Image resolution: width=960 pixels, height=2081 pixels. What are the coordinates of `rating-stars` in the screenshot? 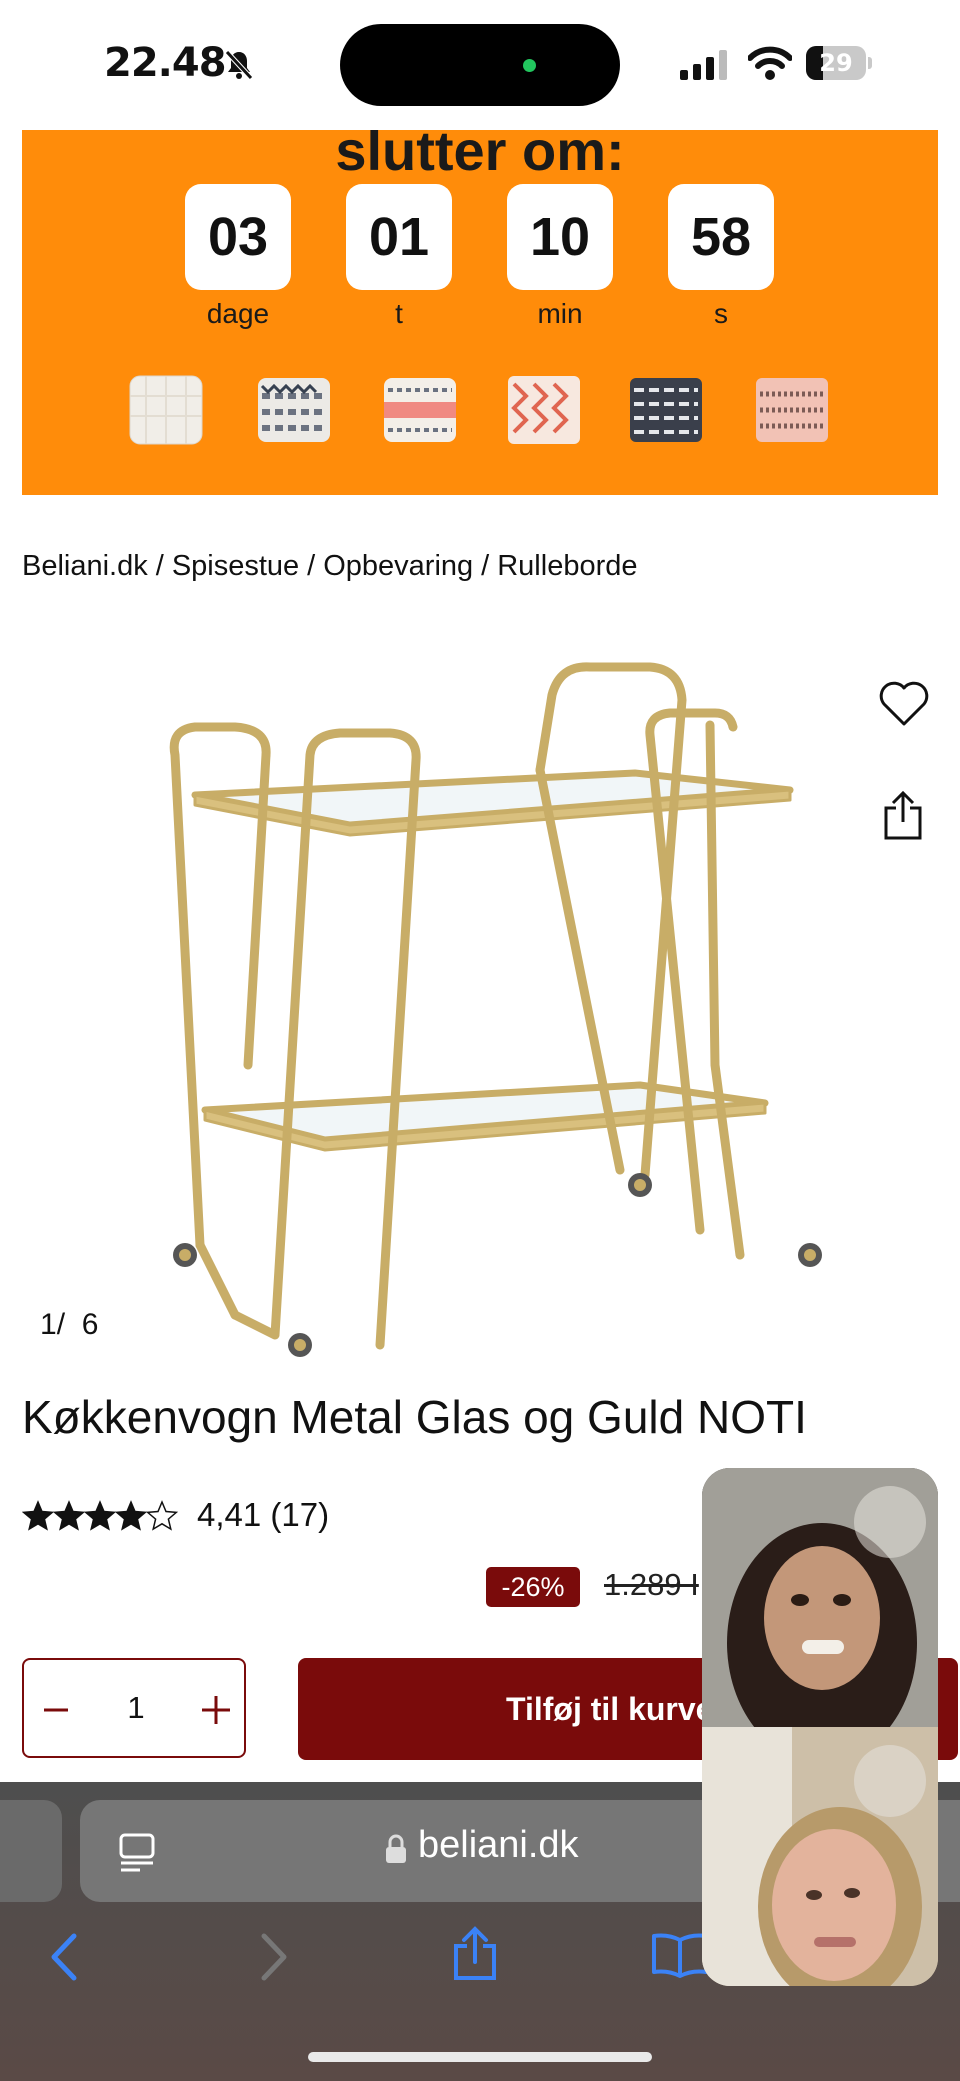 It's located at (100, 1515).